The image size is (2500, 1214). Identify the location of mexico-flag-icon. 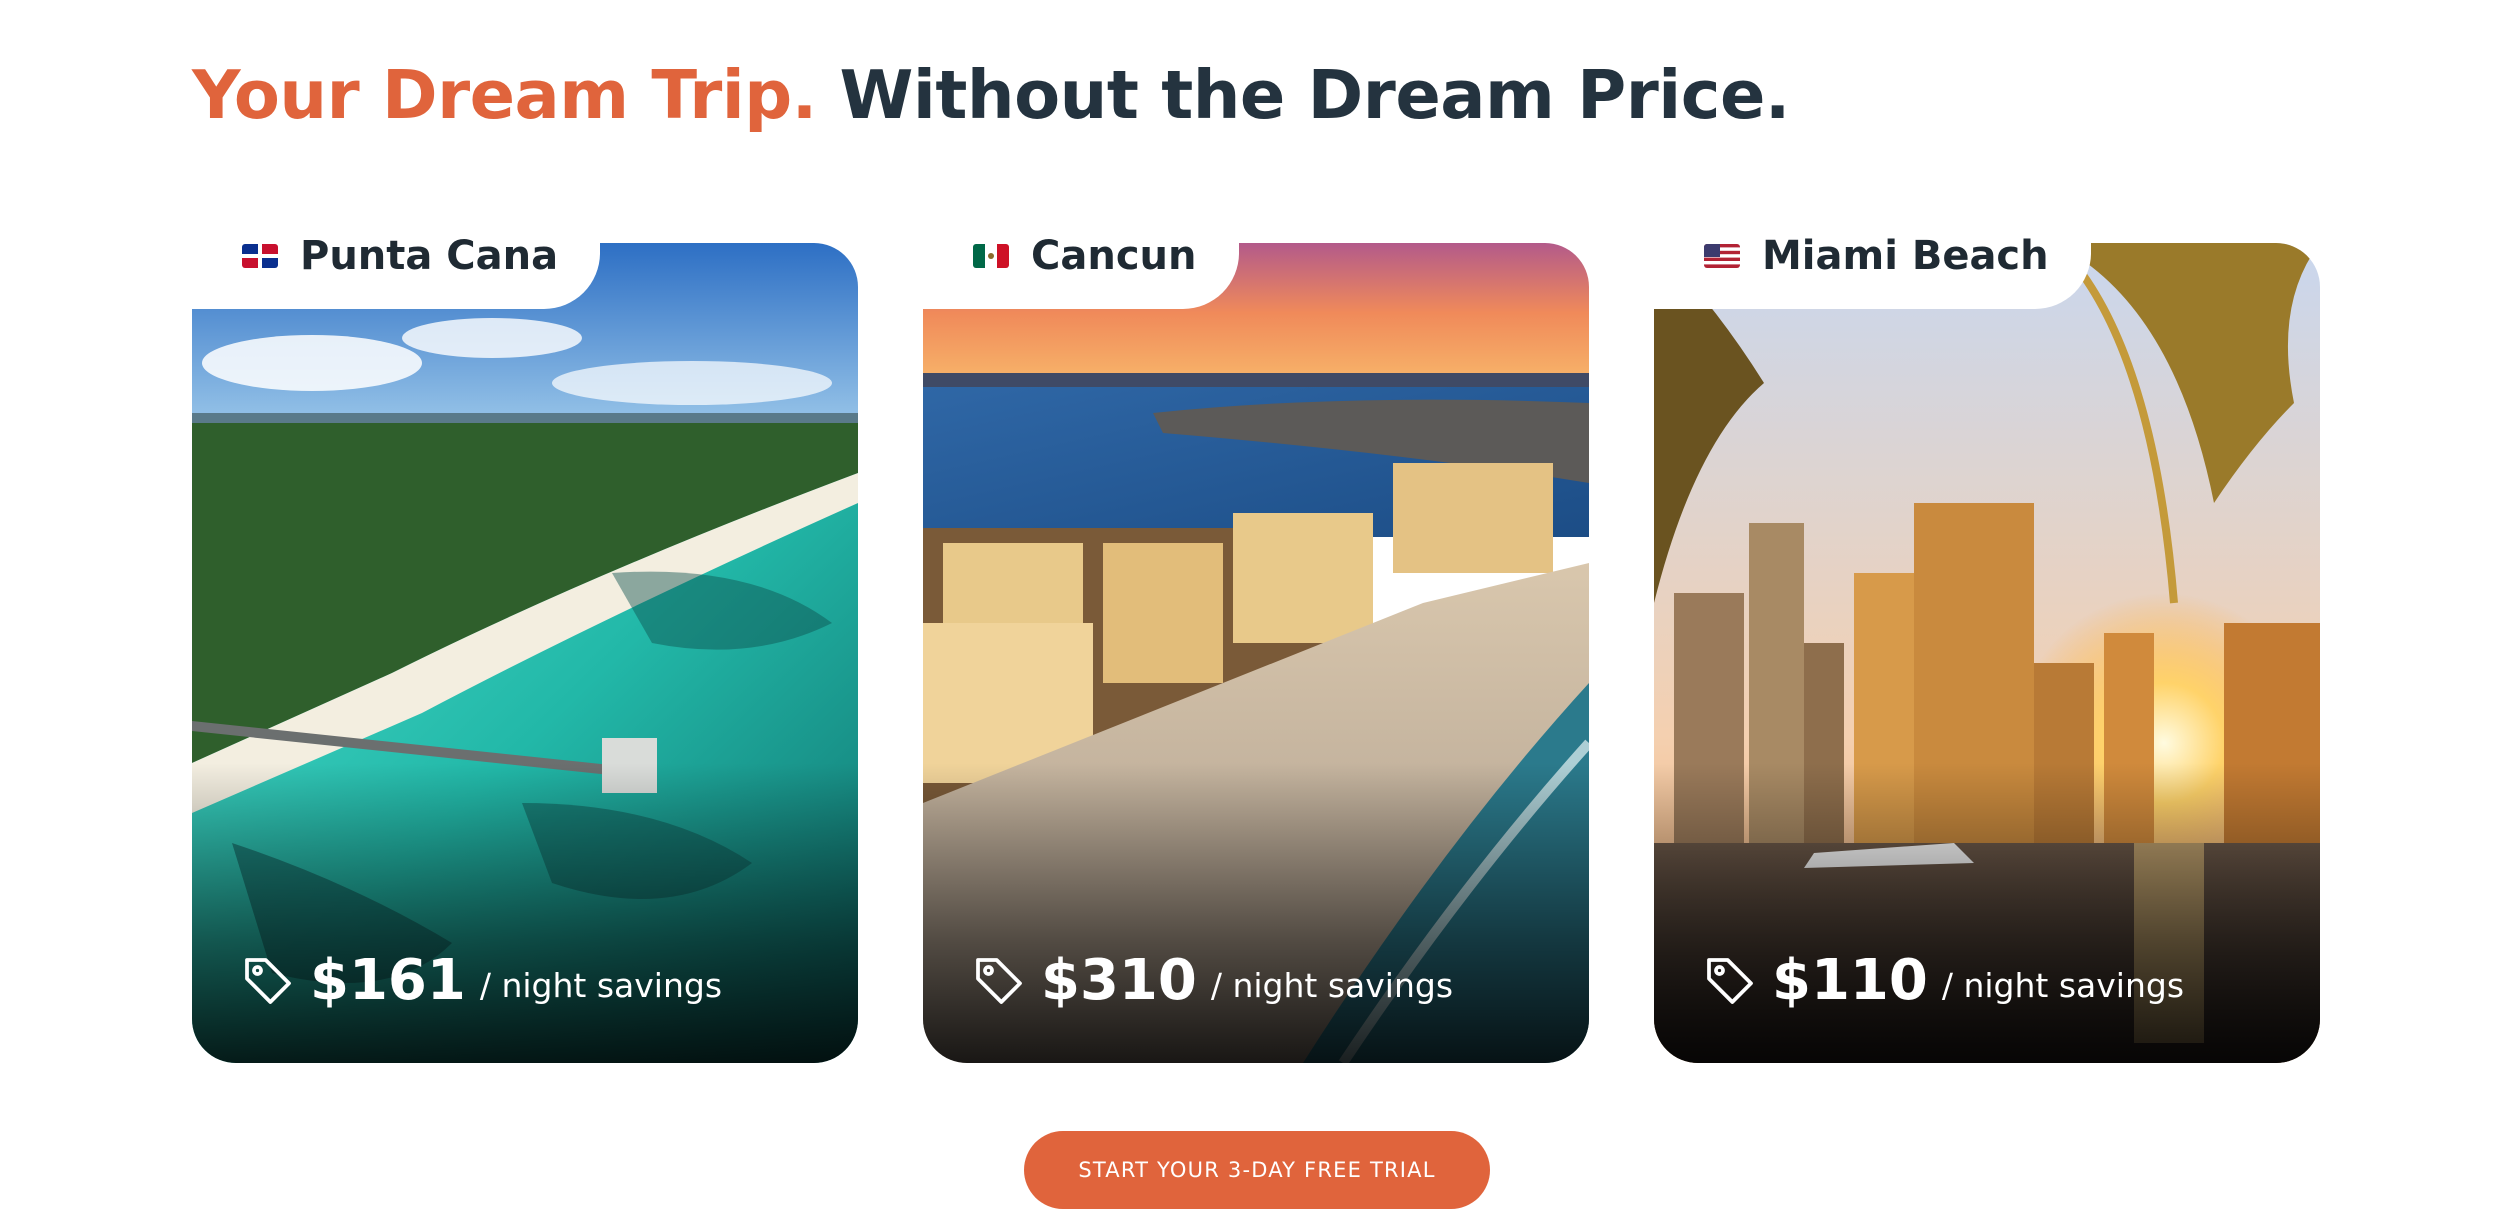
(991, 255).